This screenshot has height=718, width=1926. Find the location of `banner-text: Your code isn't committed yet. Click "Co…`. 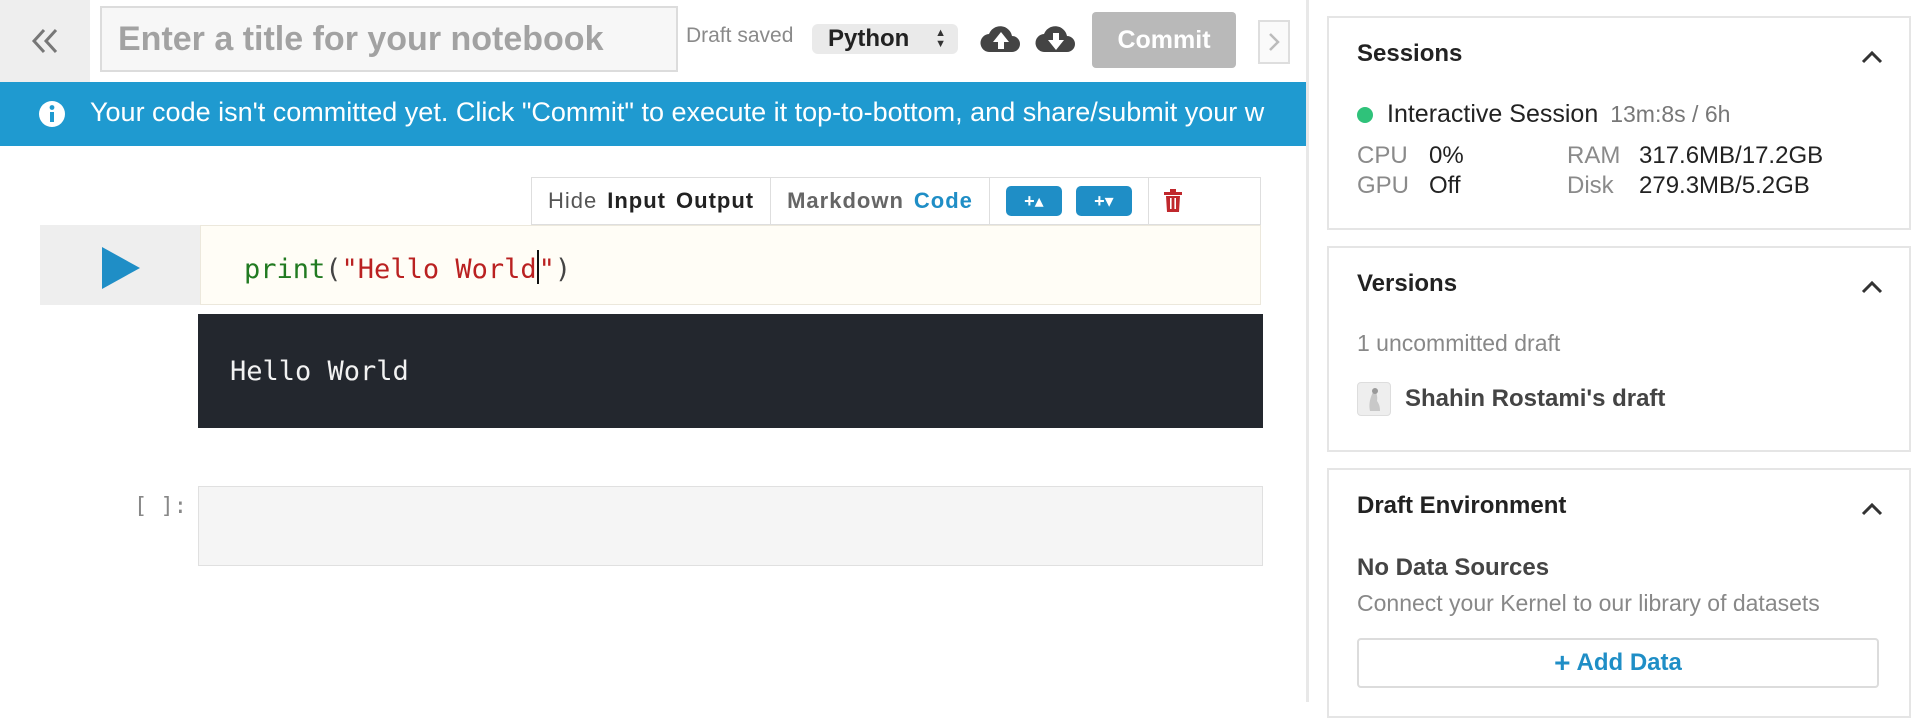

banner-text: Your code isn't committed yet. Click "Co… is located at coordinates (677, 112).